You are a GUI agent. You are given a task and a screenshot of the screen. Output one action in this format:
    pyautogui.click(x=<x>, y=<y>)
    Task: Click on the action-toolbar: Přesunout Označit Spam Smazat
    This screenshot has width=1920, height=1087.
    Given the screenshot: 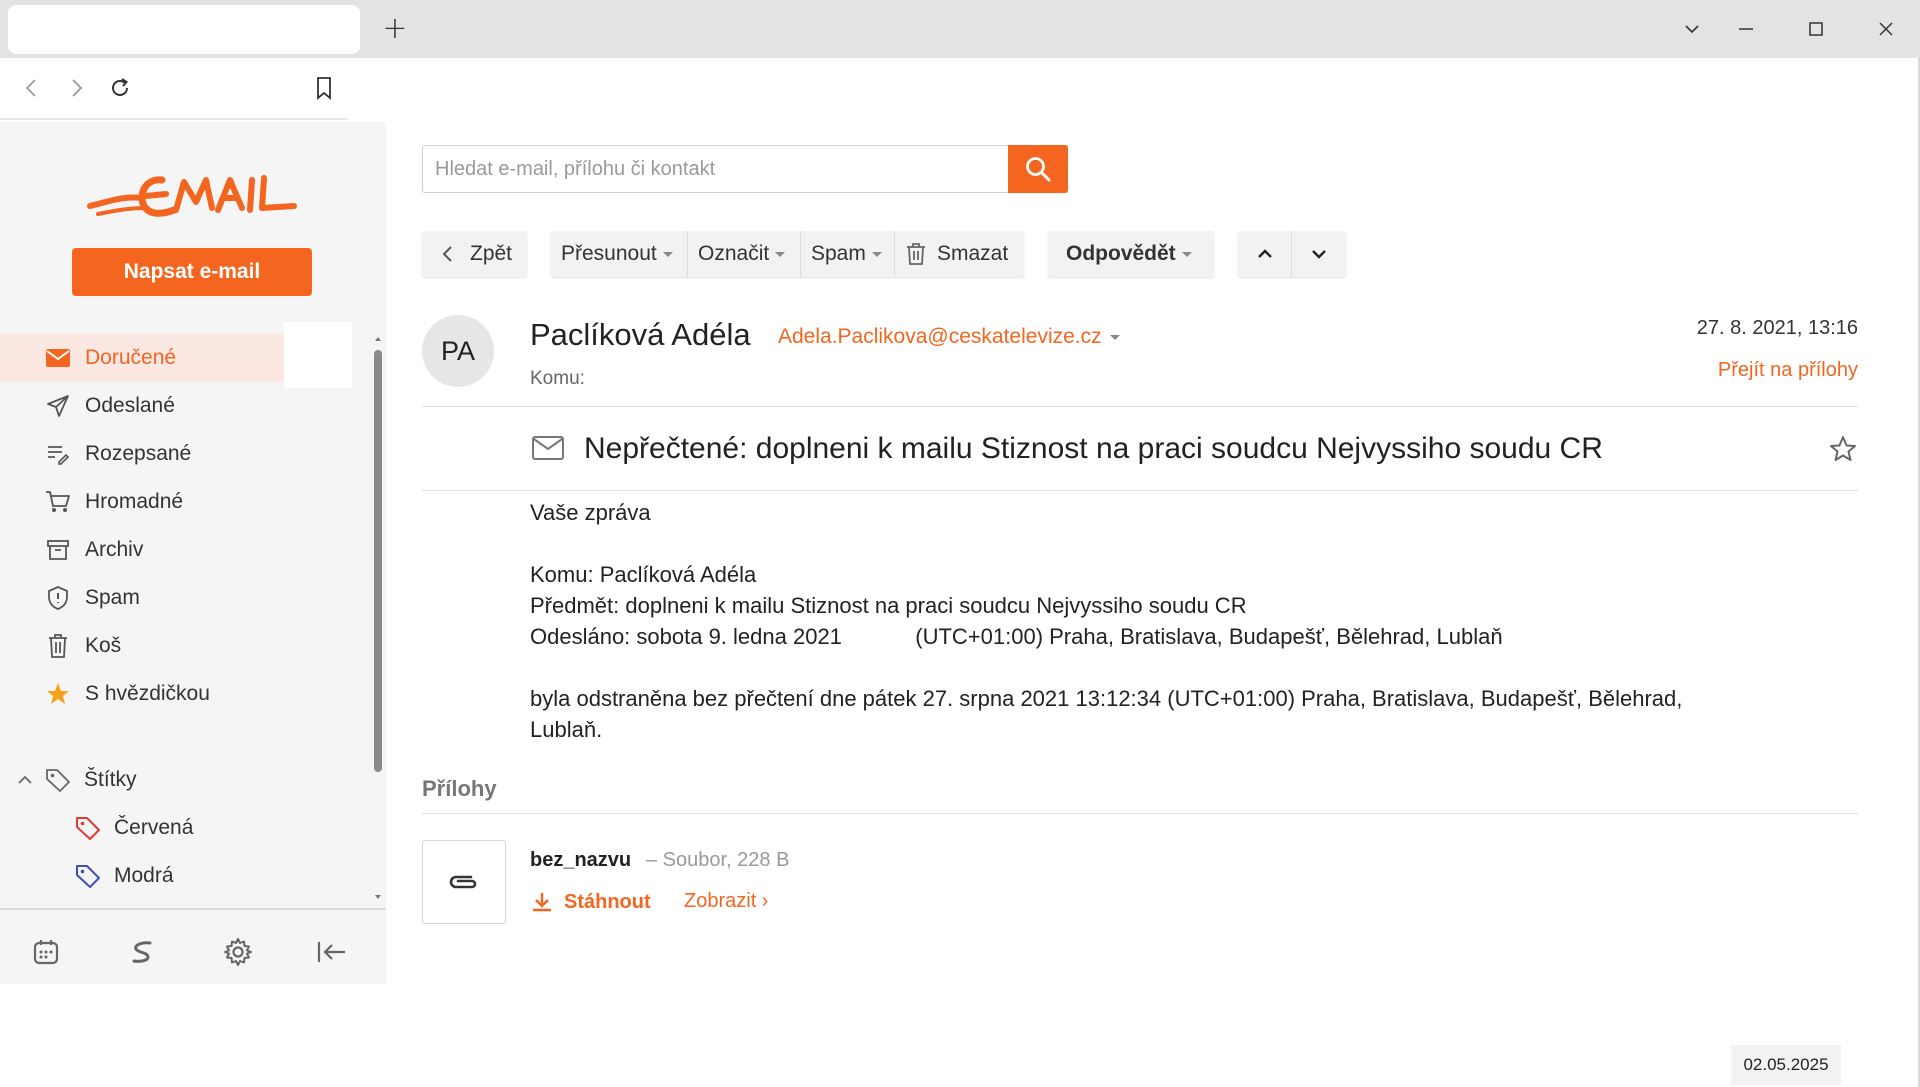 What is the action you would take?
    pyautogui.click(x=787, y=254)
    